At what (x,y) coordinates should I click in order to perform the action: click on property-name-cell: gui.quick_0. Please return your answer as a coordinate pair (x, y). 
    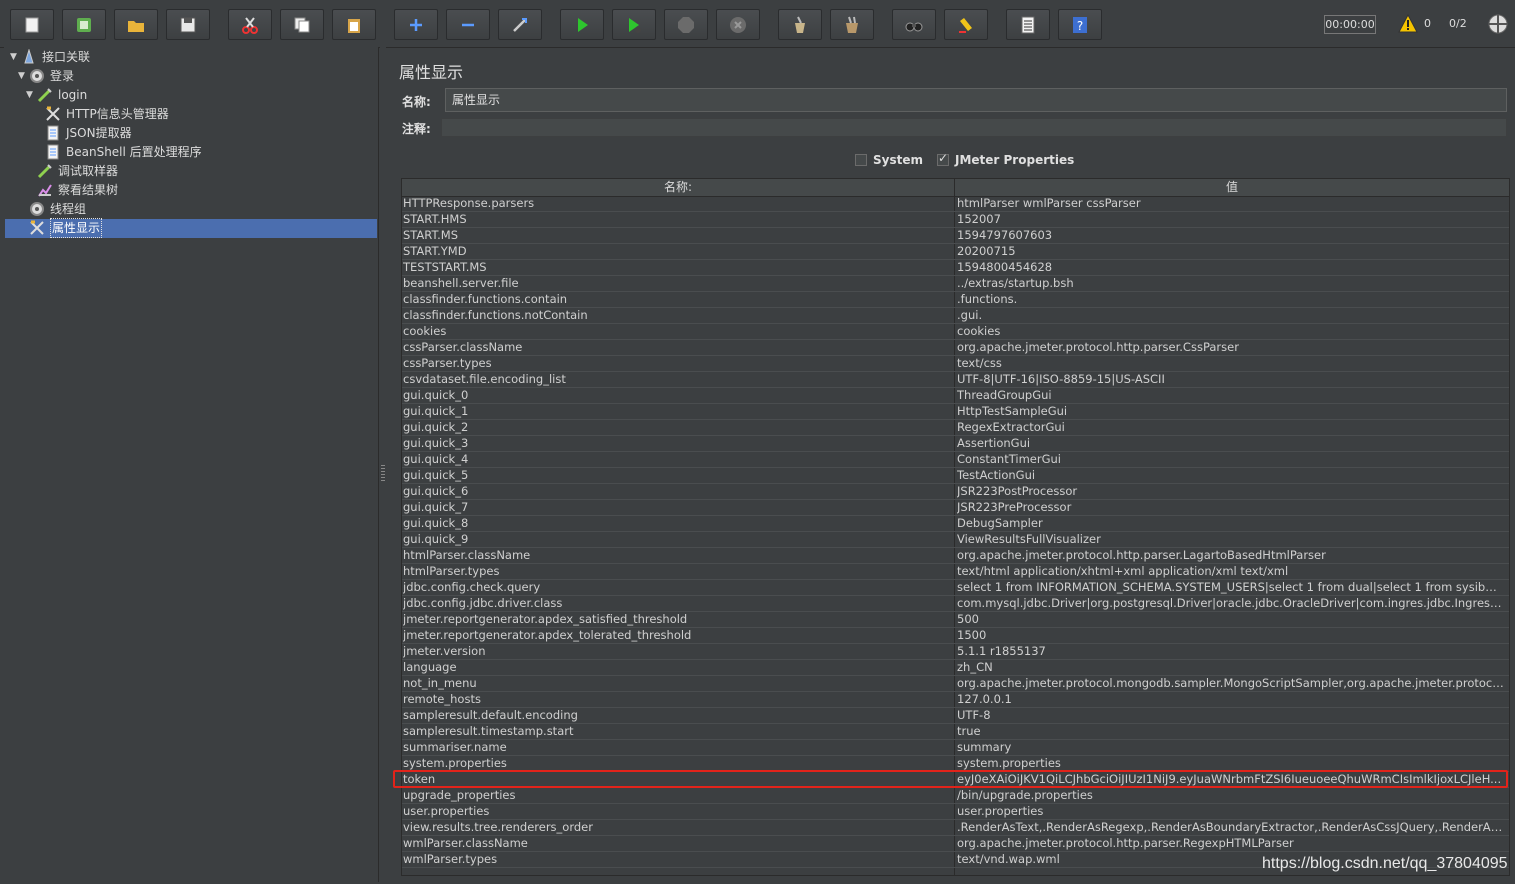
    Looking at the image, I should click on (436, 395).